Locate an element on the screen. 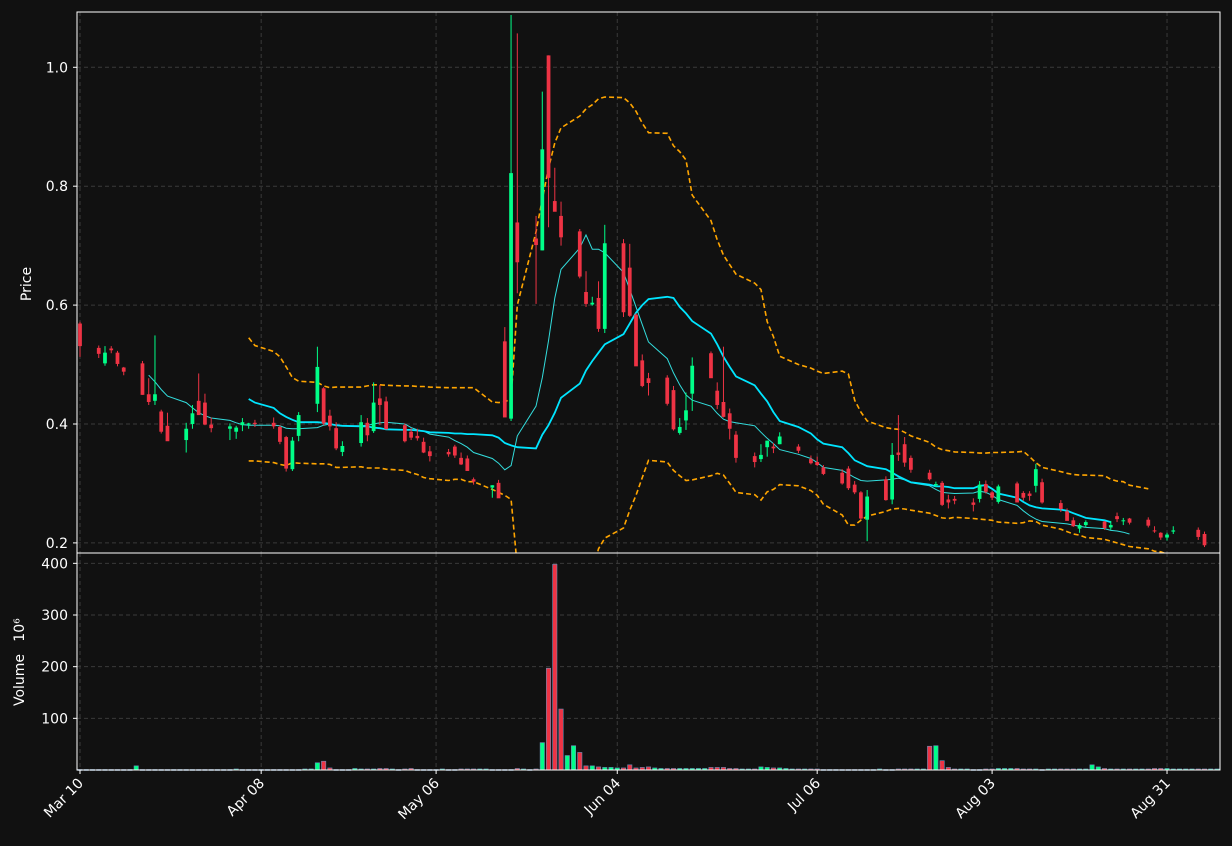 The image size is (1232, 846). price-y-tick-label: 0.4 is located at coordinates (57, 425).